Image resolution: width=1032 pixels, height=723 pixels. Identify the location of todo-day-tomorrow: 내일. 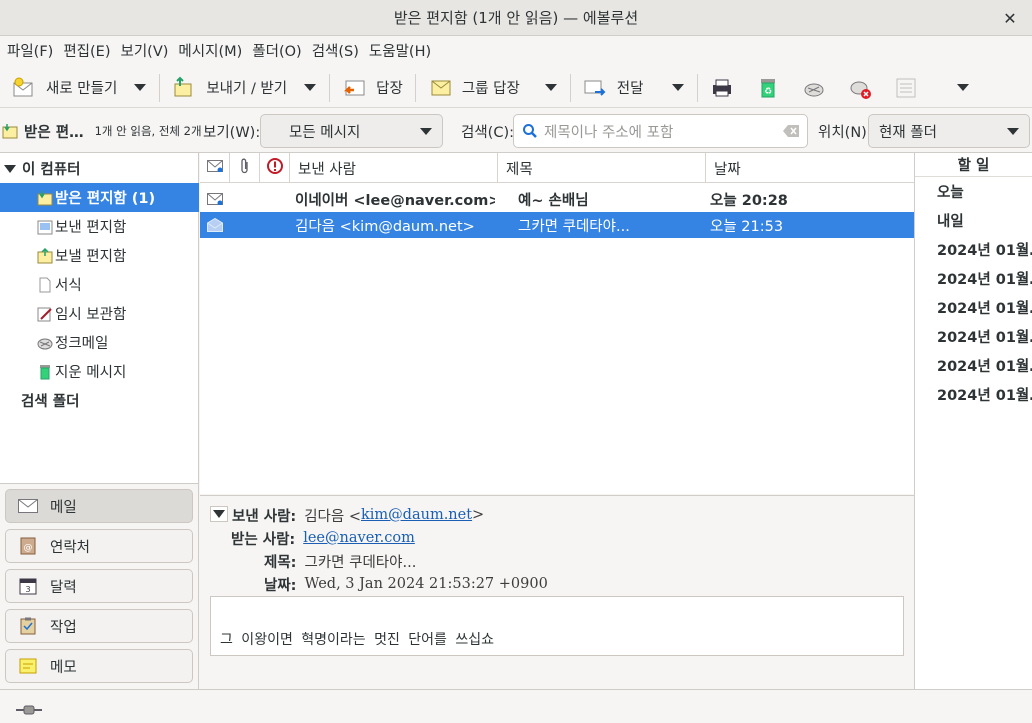
(984, 220).